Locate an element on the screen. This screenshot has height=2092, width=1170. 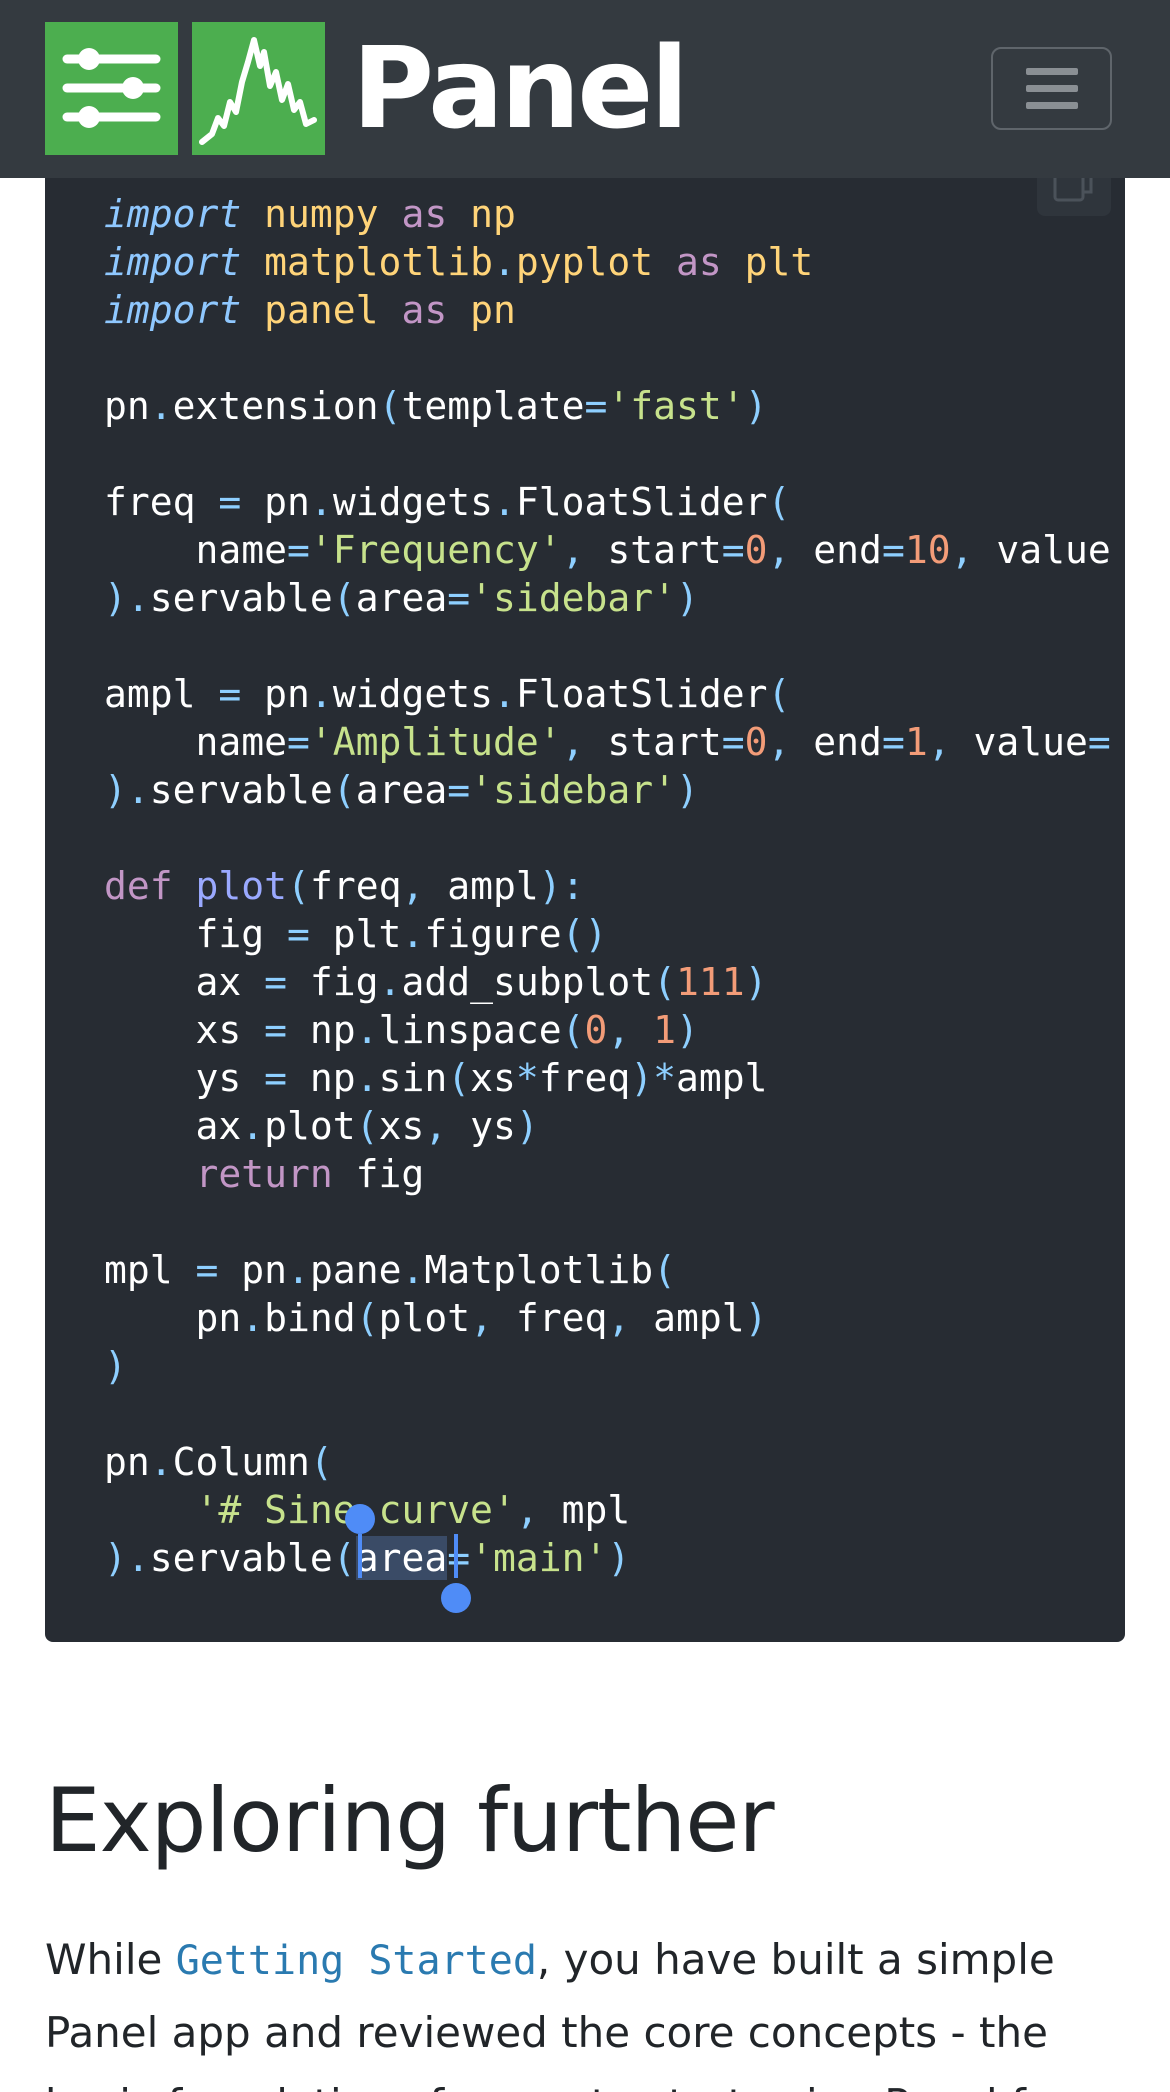
code-token: value is located at coordinates (1030, 742).